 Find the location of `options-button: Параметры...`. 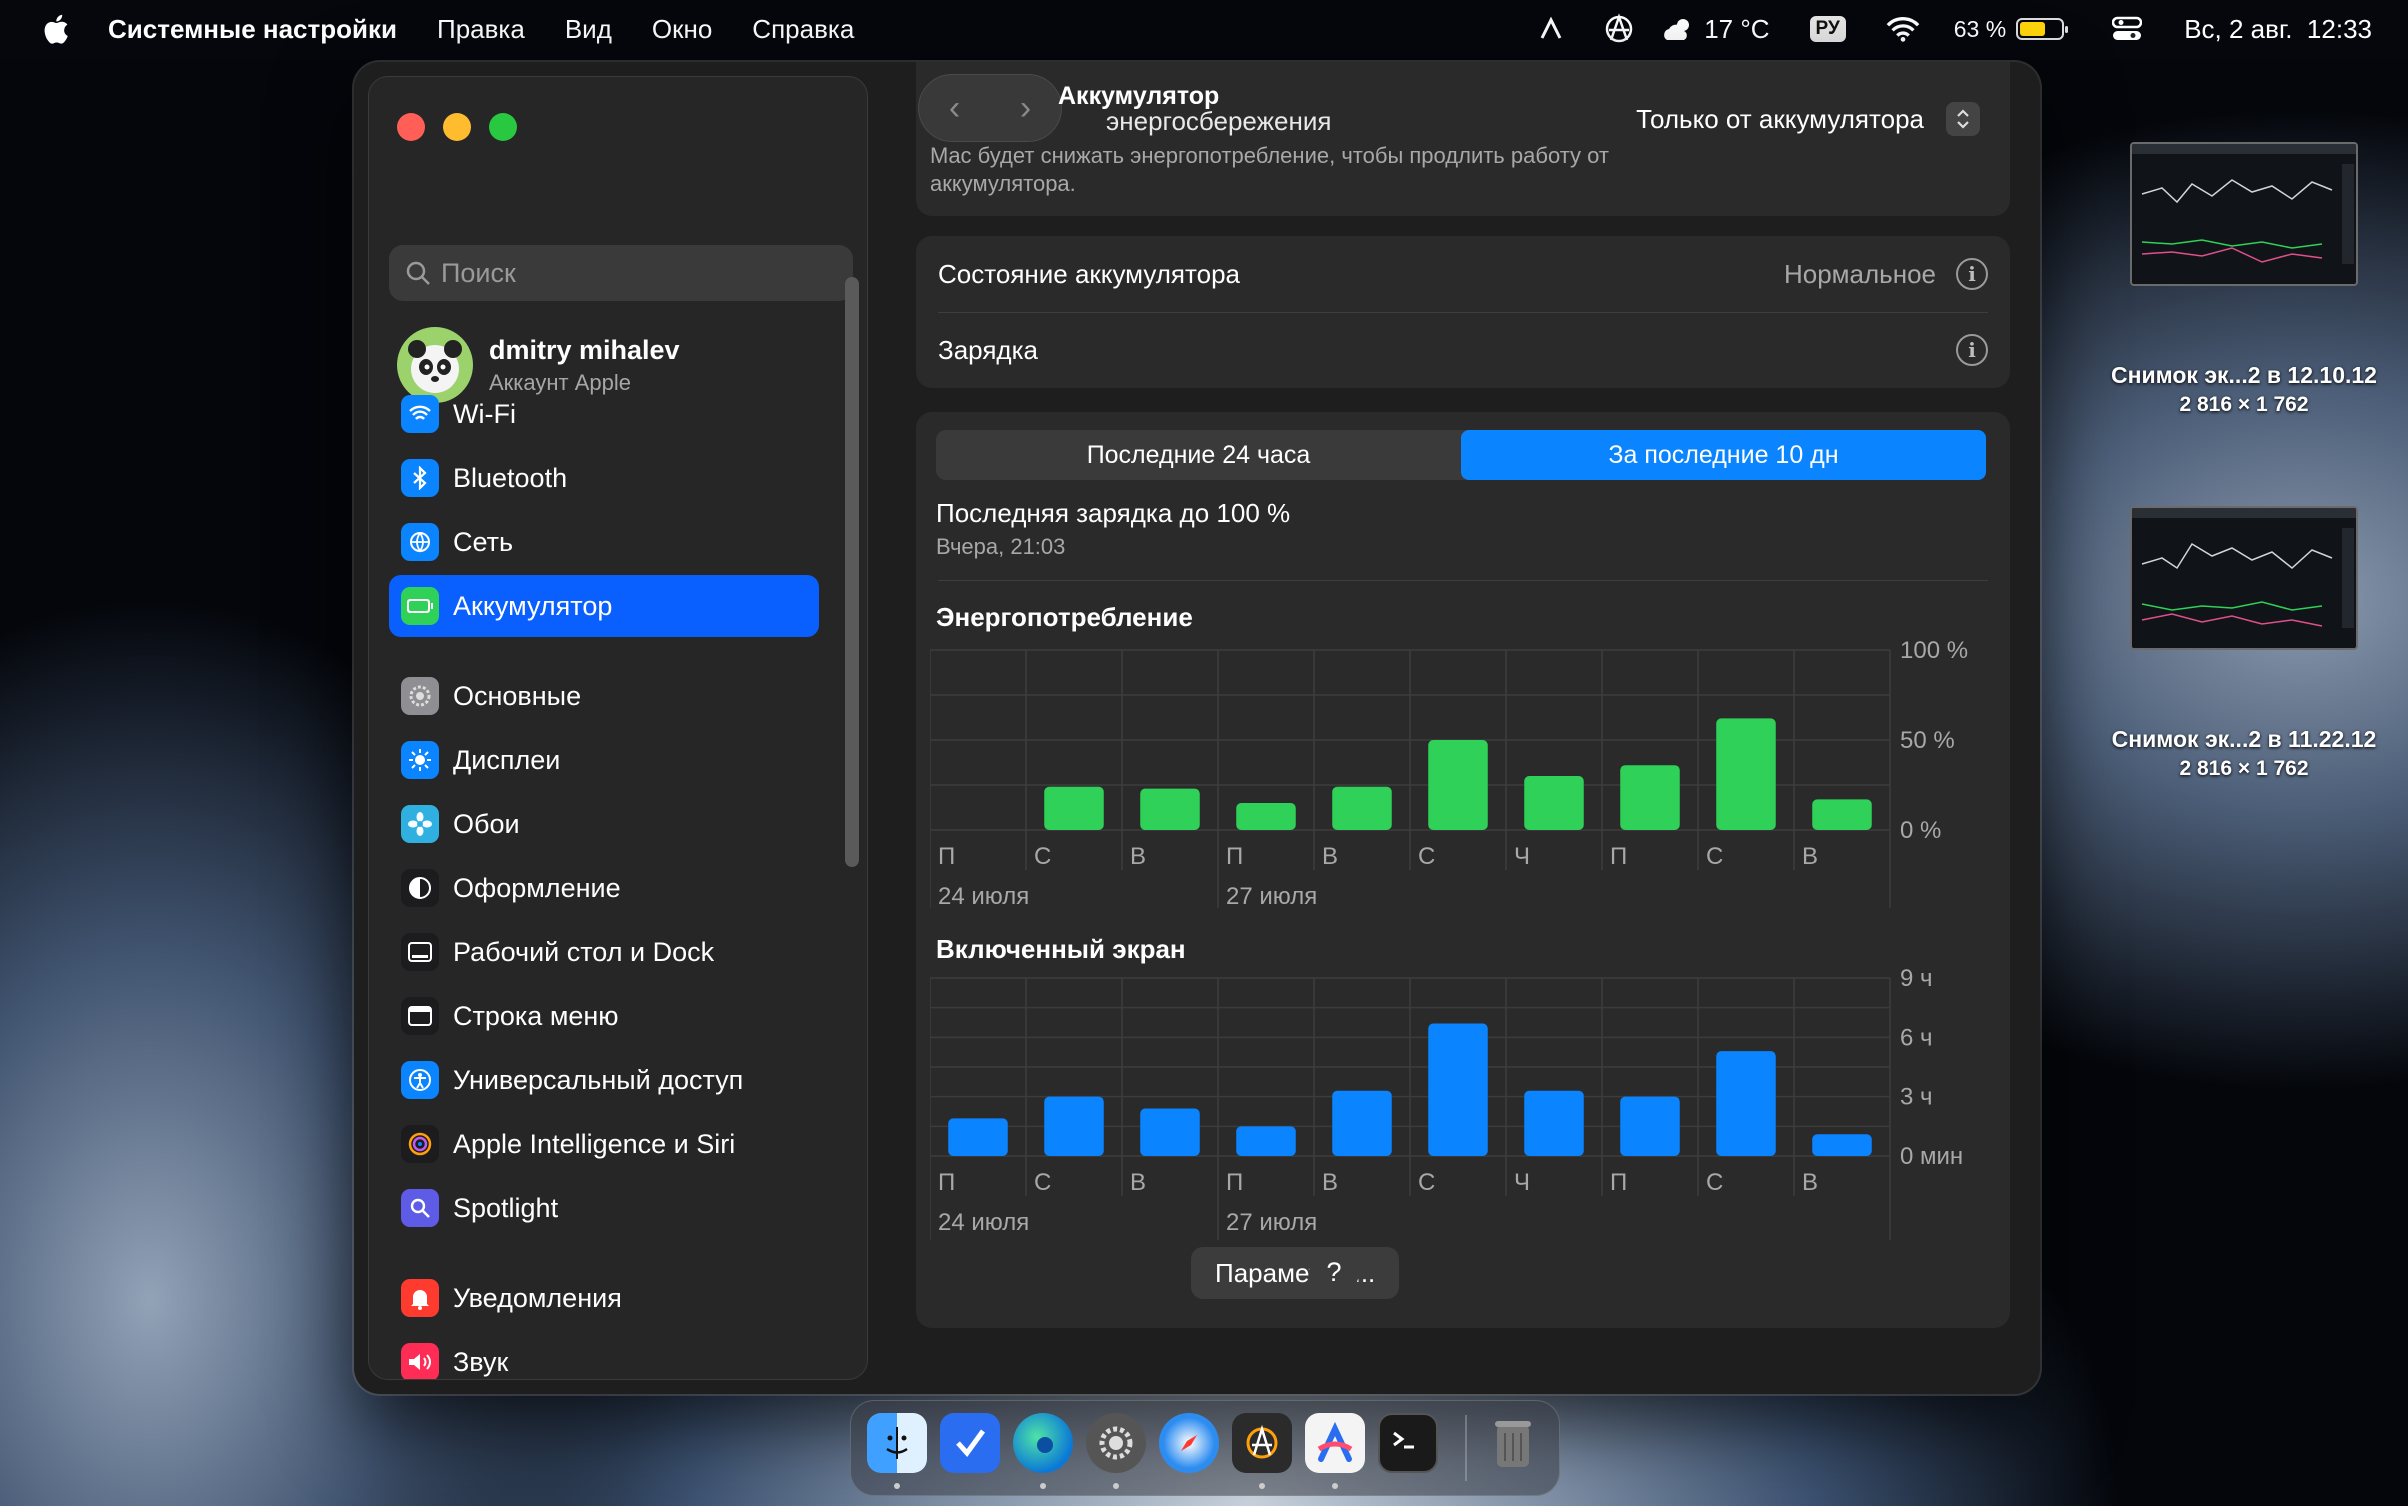

options-button: Параметры... is located at coordinates (1295, 1273).